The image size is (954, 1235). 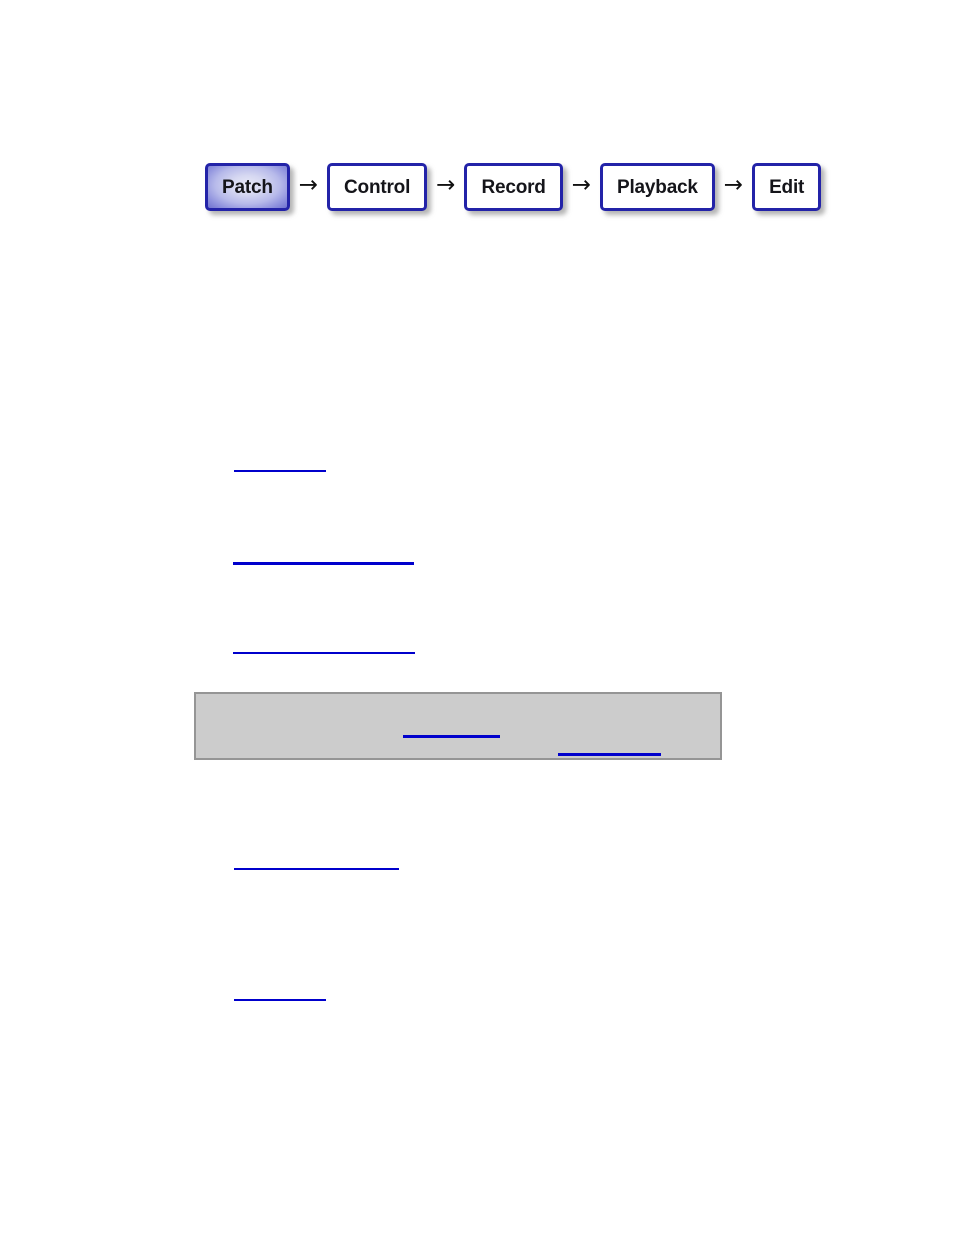 I want to click on workflow-step-label: Edit, so click(x=787, y=187).